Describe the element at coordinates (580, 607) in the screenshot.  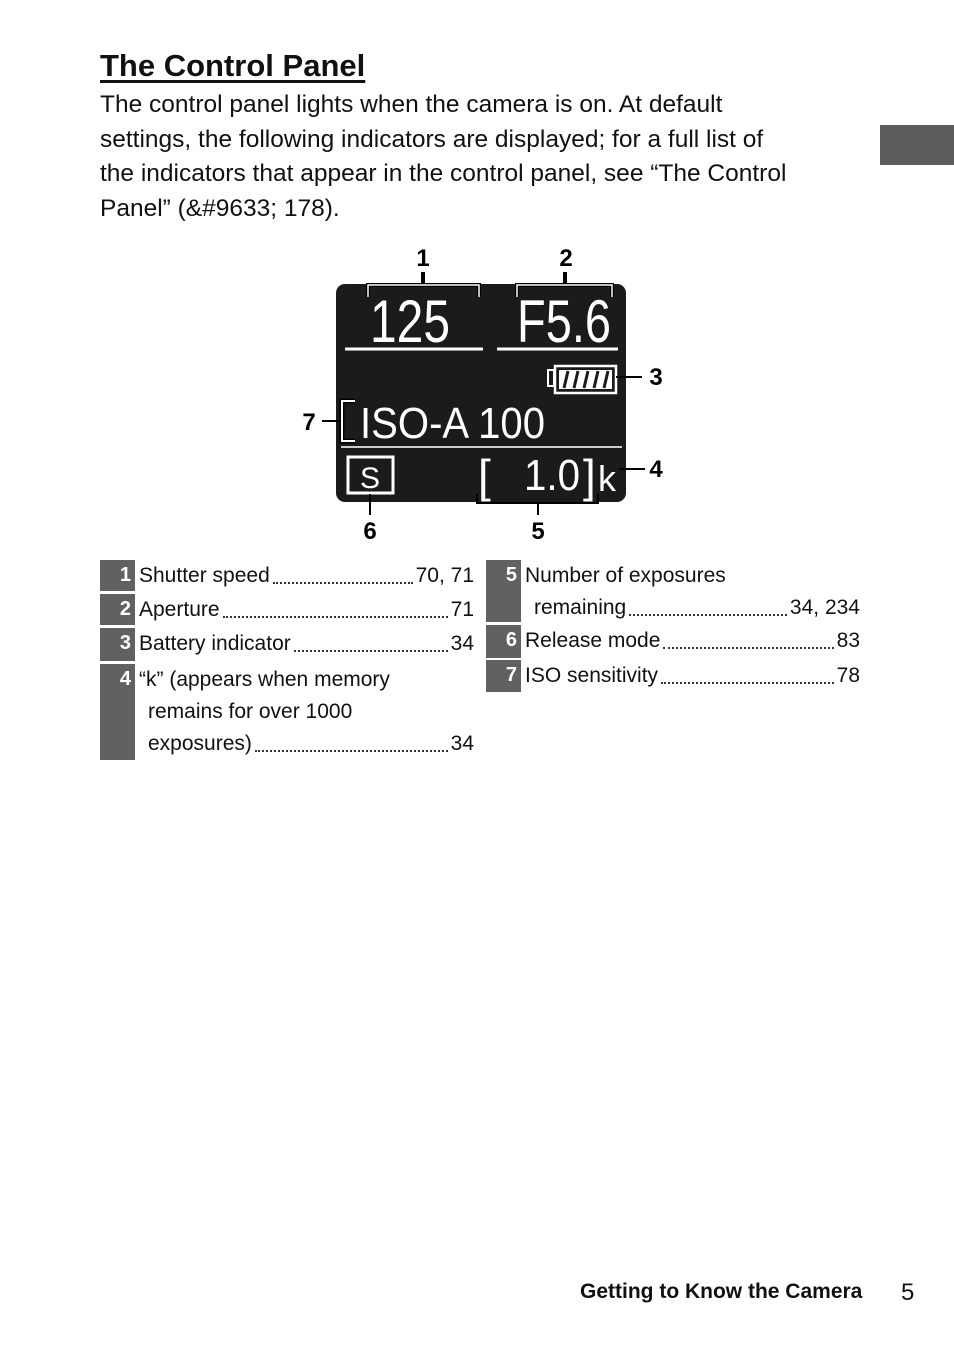
I see `legend-label: remaining` at that location.